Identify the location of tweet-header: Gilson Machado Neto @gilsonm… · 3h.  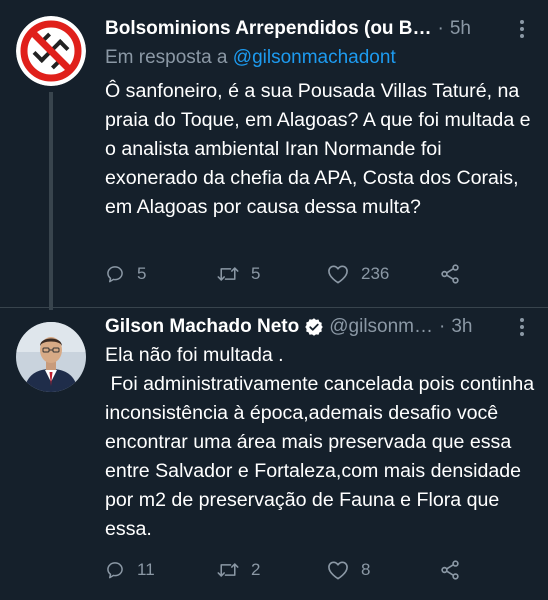
(318, 327).